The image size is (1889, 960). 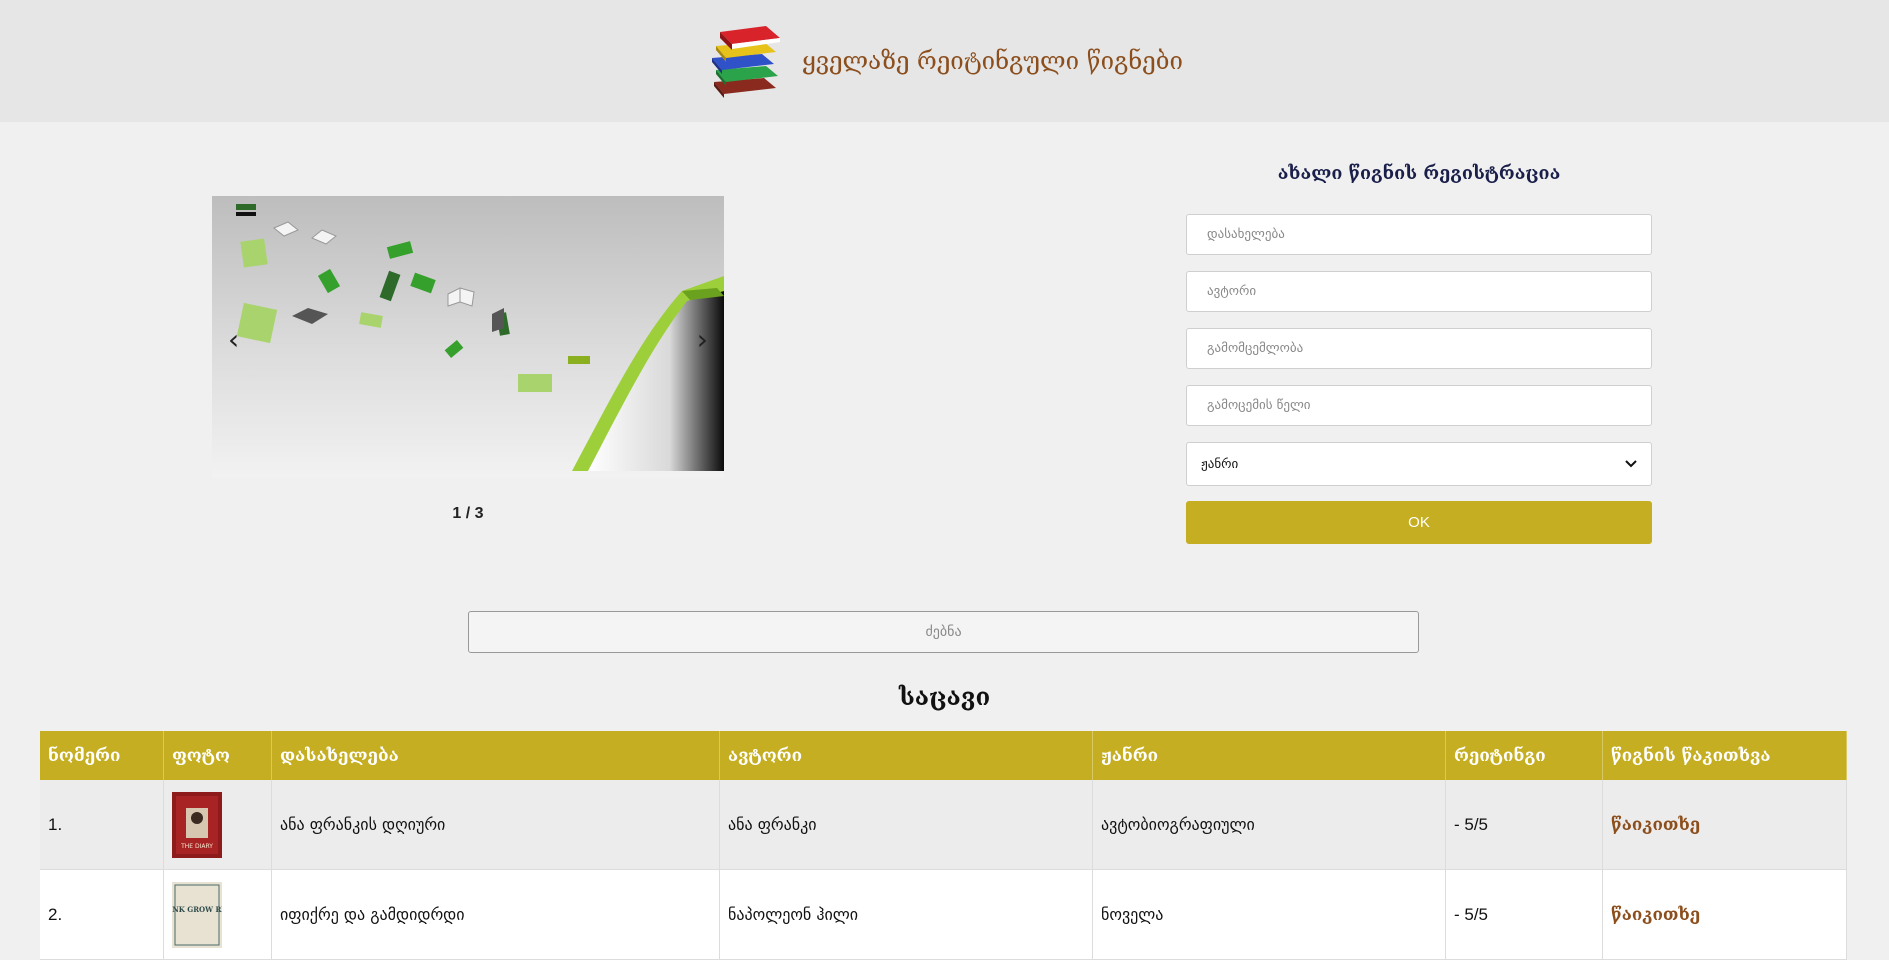 What do you see at coordinates (1419, 348) in the screenshot?
I see `publisher-input: გამომცემლობა` at bounding box center [1419, 348].